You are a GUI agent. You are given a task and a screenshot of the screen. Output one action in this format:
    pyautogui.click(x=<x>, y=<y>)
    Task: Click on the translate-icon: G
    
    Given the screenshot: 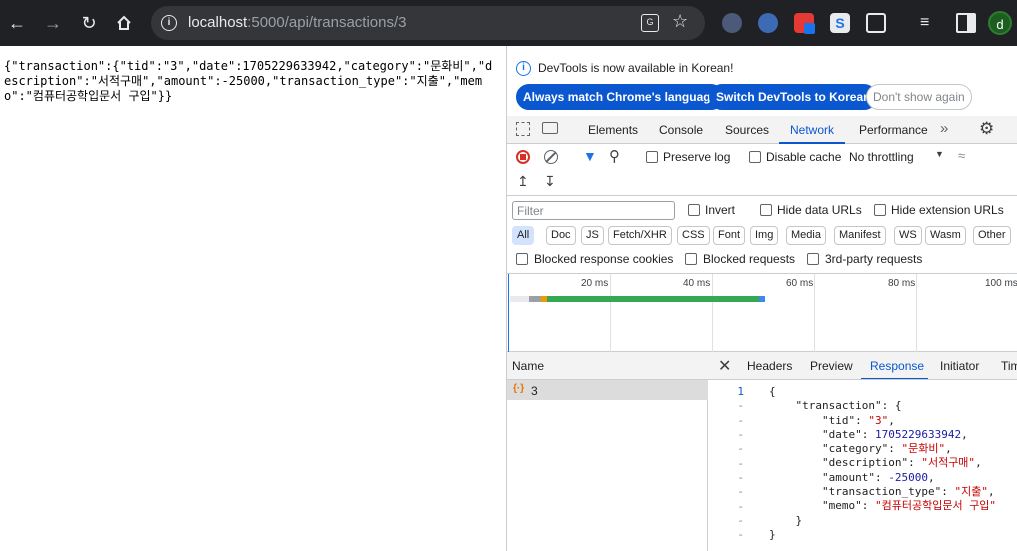 What is the action you would take?
    pyautogui.click(x=650, y=23)
    